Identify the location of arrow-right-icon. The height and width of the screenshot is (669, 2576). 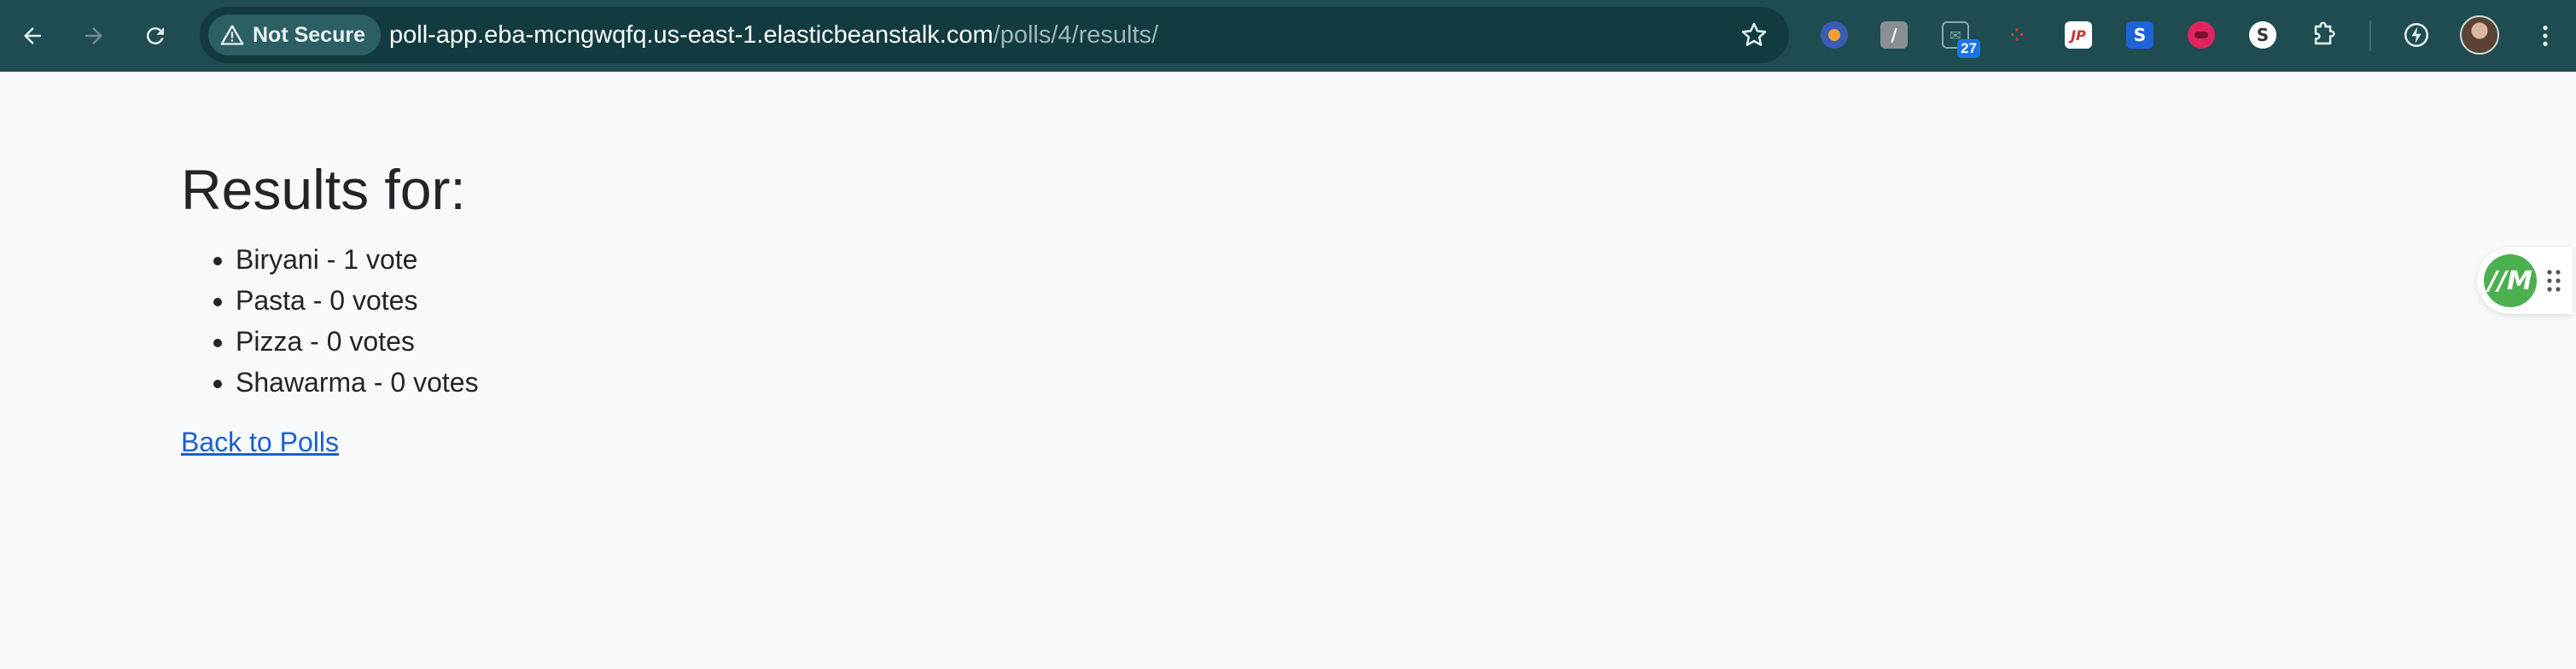
(93, 35).